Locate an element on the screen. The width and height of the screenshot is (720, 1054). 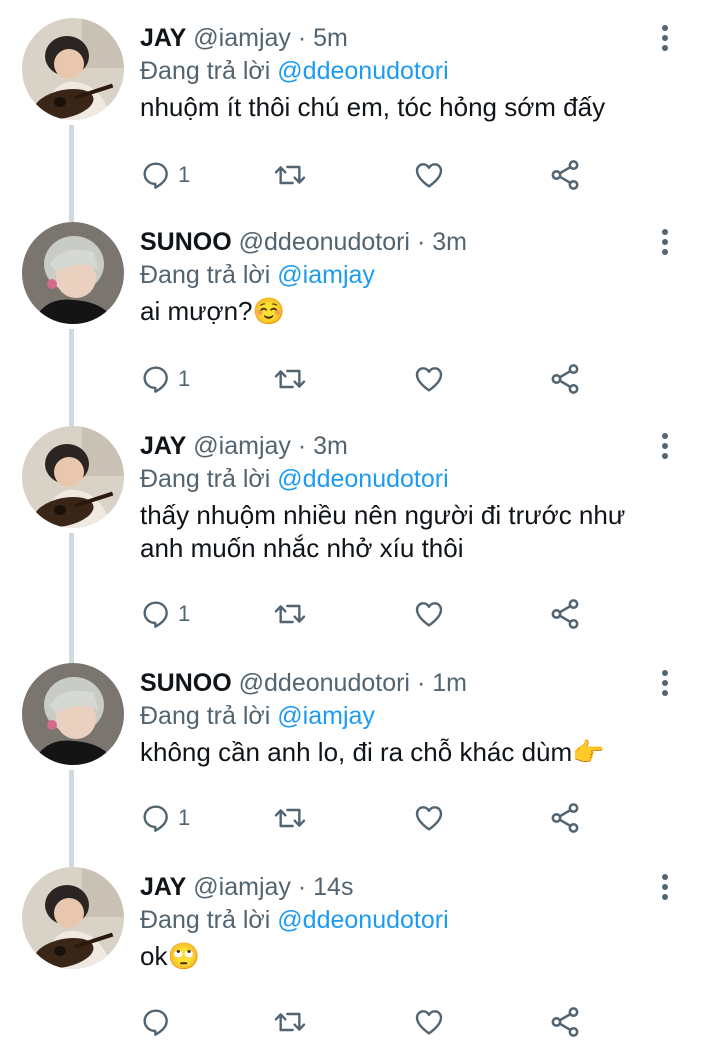
reply-button is located at coordinates (159, 1022).